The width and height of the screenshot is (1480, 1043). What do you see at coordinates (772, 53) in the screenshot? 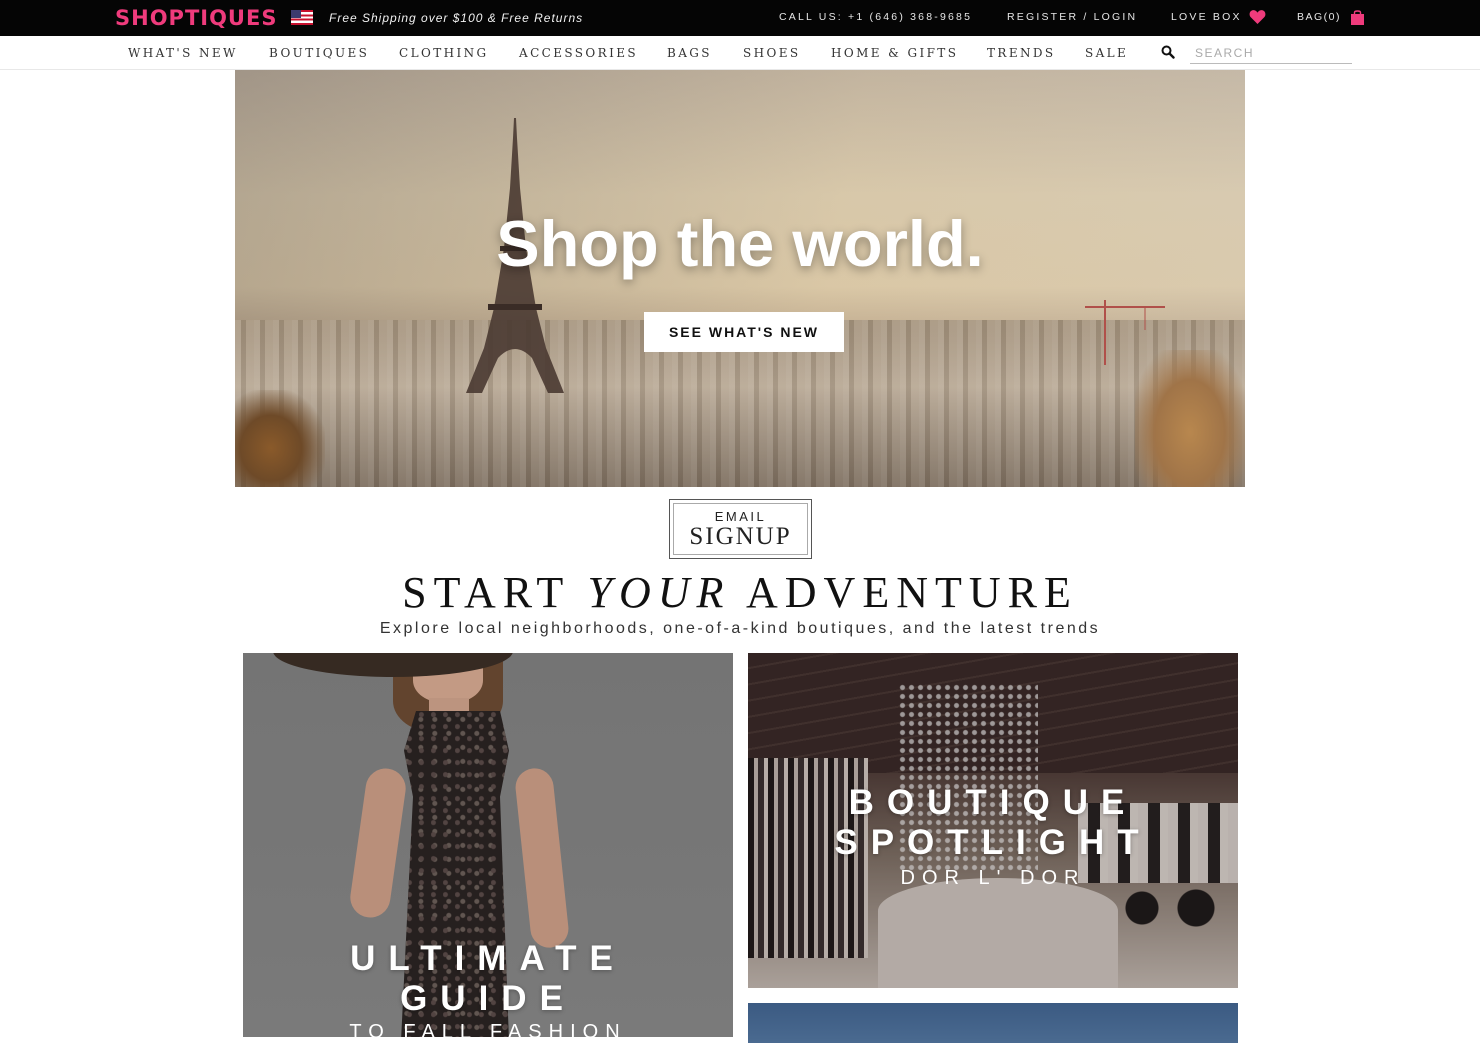
I see `nav-item-shoes: SHOES` at bounding box center [772, 53].